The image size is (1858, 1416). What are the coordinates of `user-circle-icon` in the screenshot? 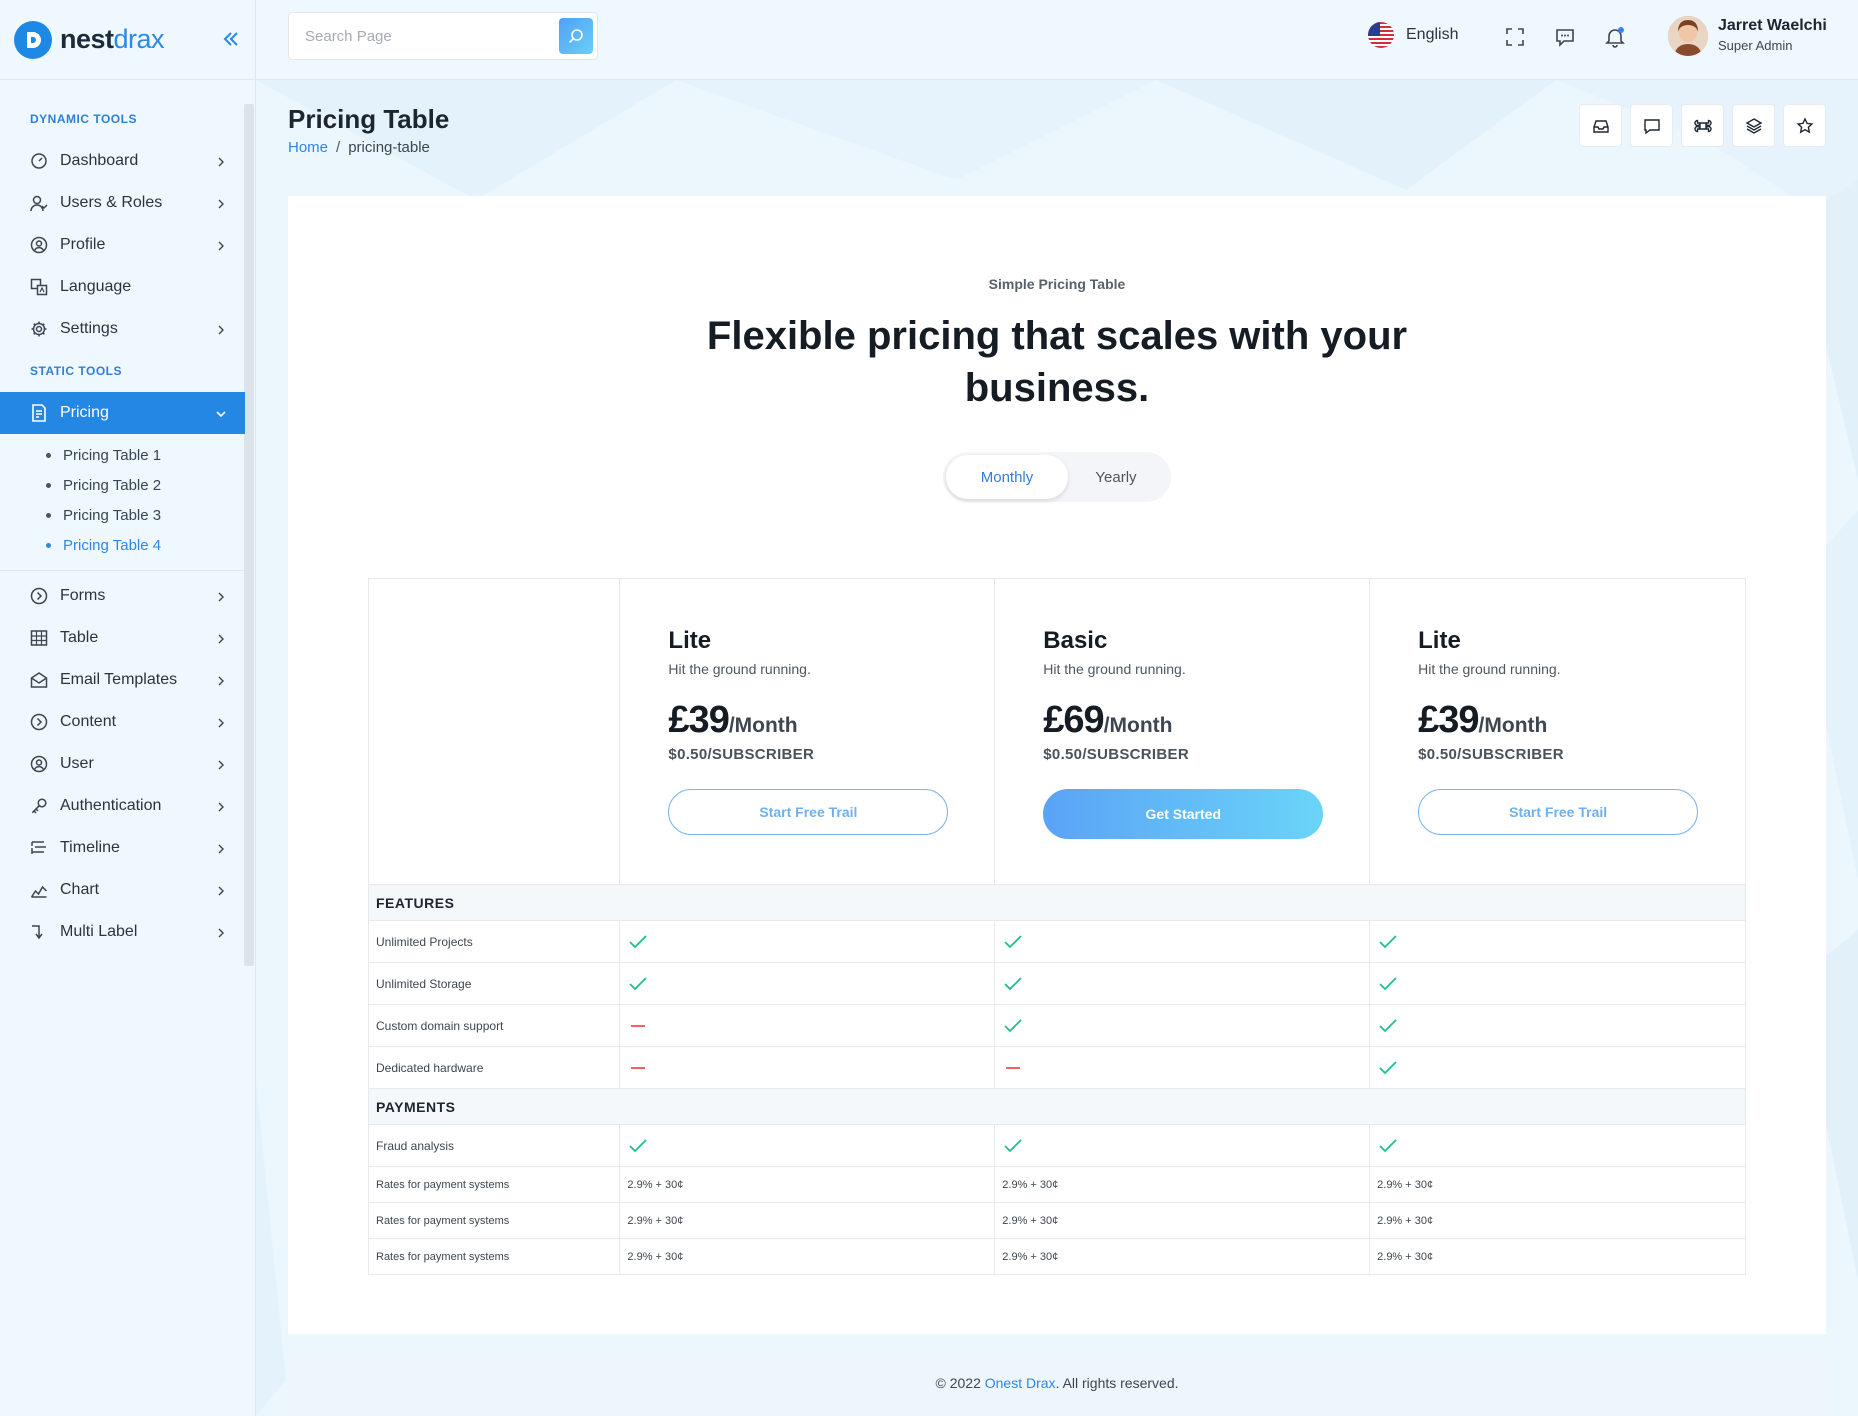 It's located at (39, 245).